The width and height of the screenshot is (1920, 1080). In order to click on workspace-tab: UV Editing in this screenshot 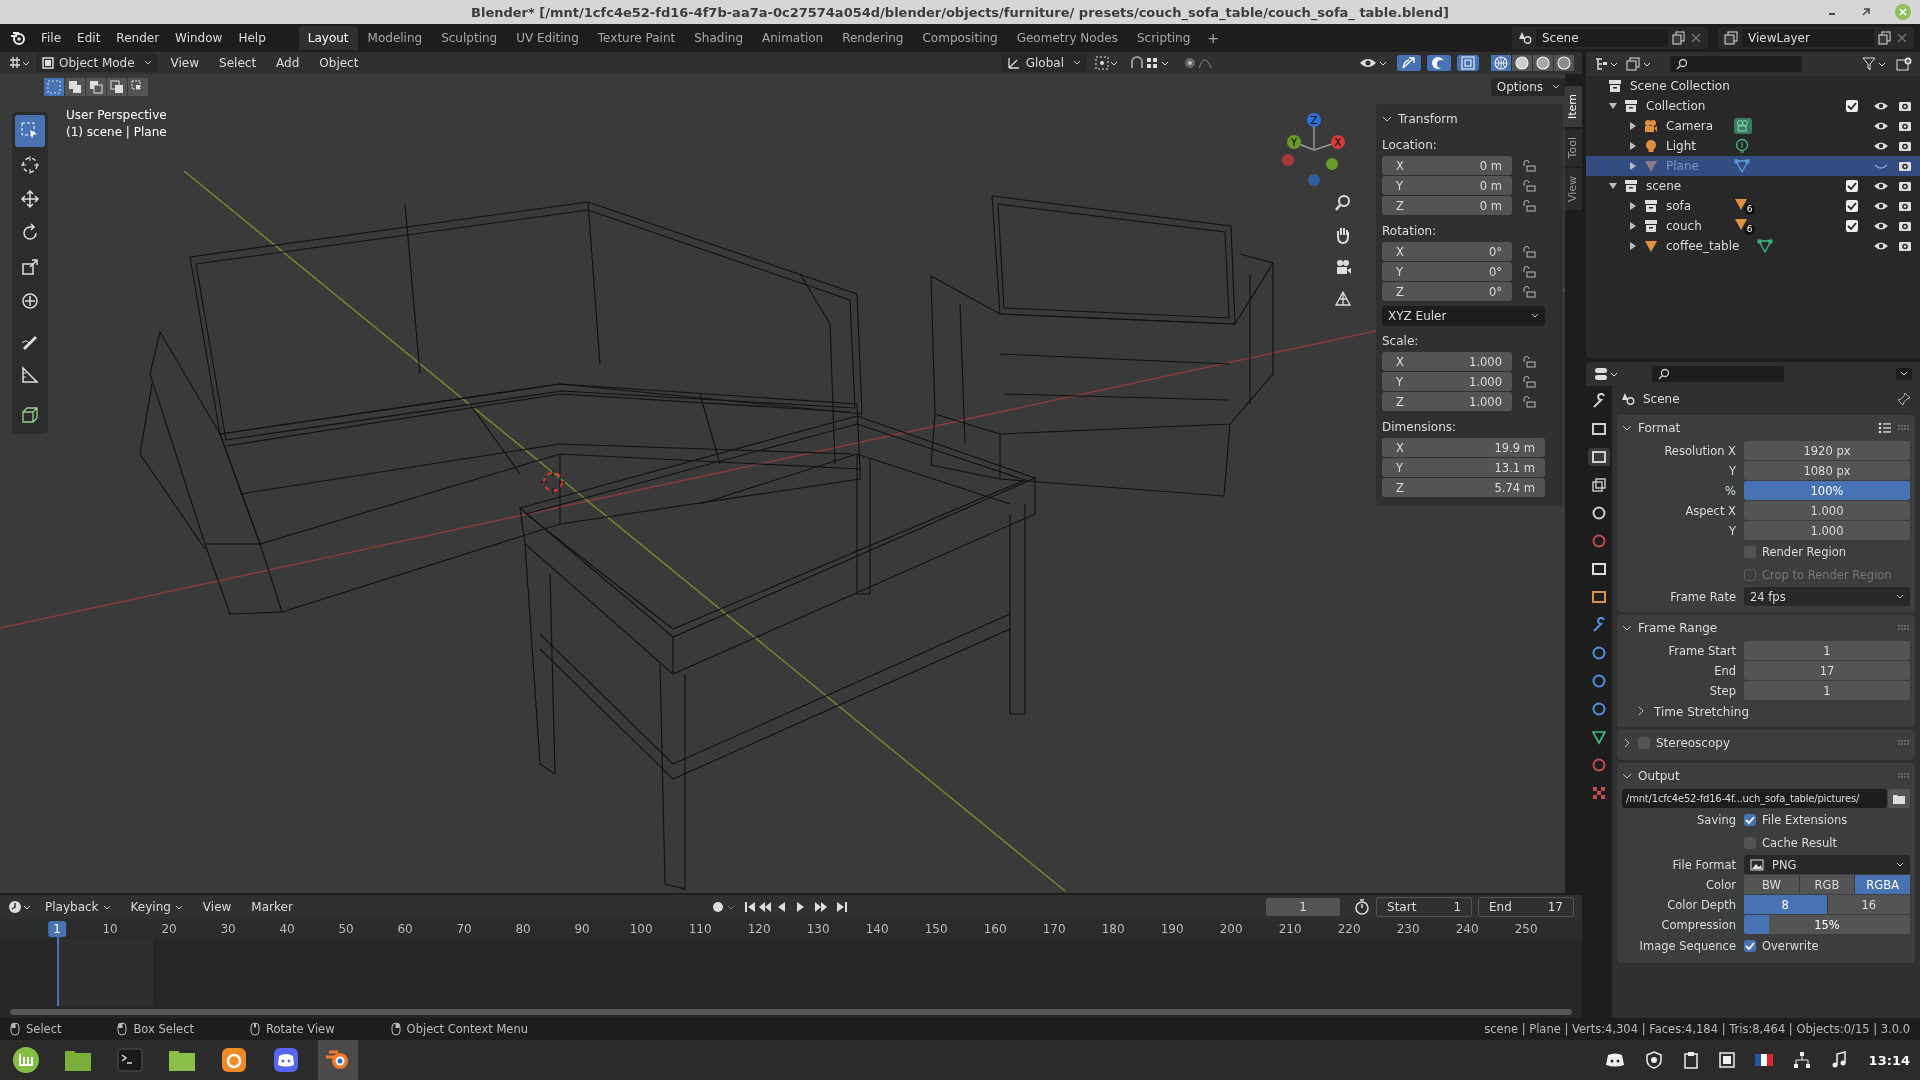, I will do `click(547, 38)`.